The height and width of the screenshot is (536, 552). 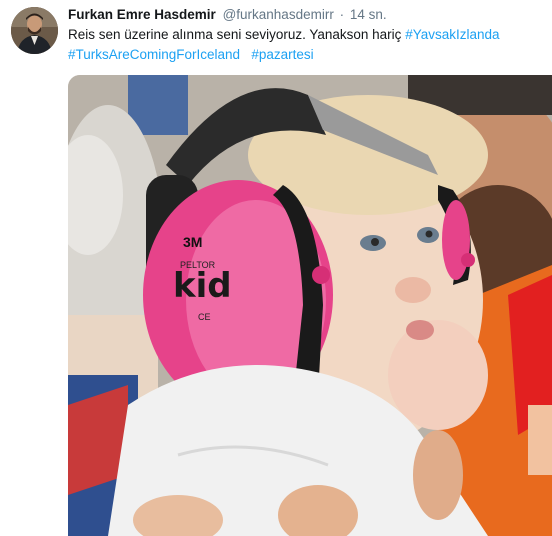 What do you see at coordinates (202, 286) in the screenshot?
I see `earmuff-label-kid: kid` at bounding box center [202, 286].